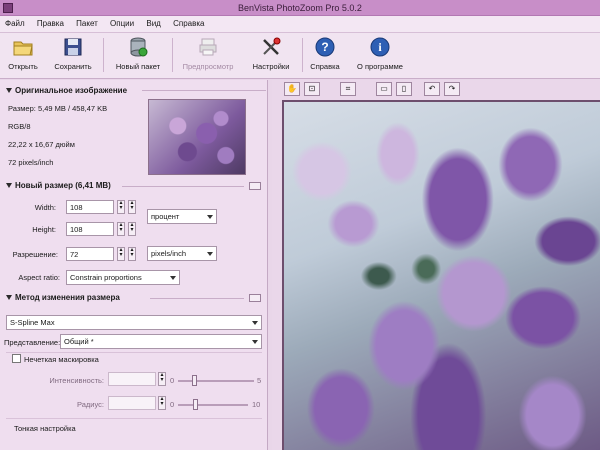  I want to click on original-image-header: Оригинальное изображение, so click(66, 90).